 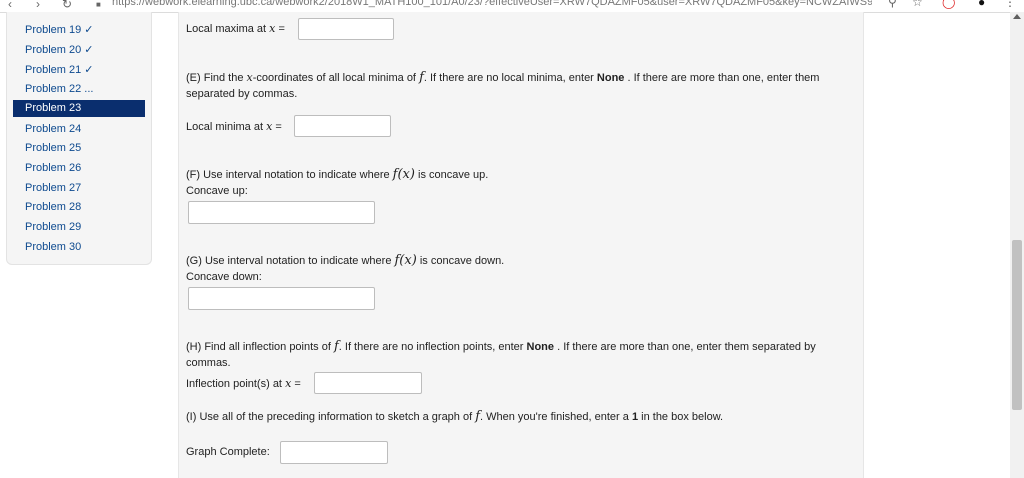 I want to click on sidebar-item-problem-20: Problem 20 ✓, so click(x=79, y=50).